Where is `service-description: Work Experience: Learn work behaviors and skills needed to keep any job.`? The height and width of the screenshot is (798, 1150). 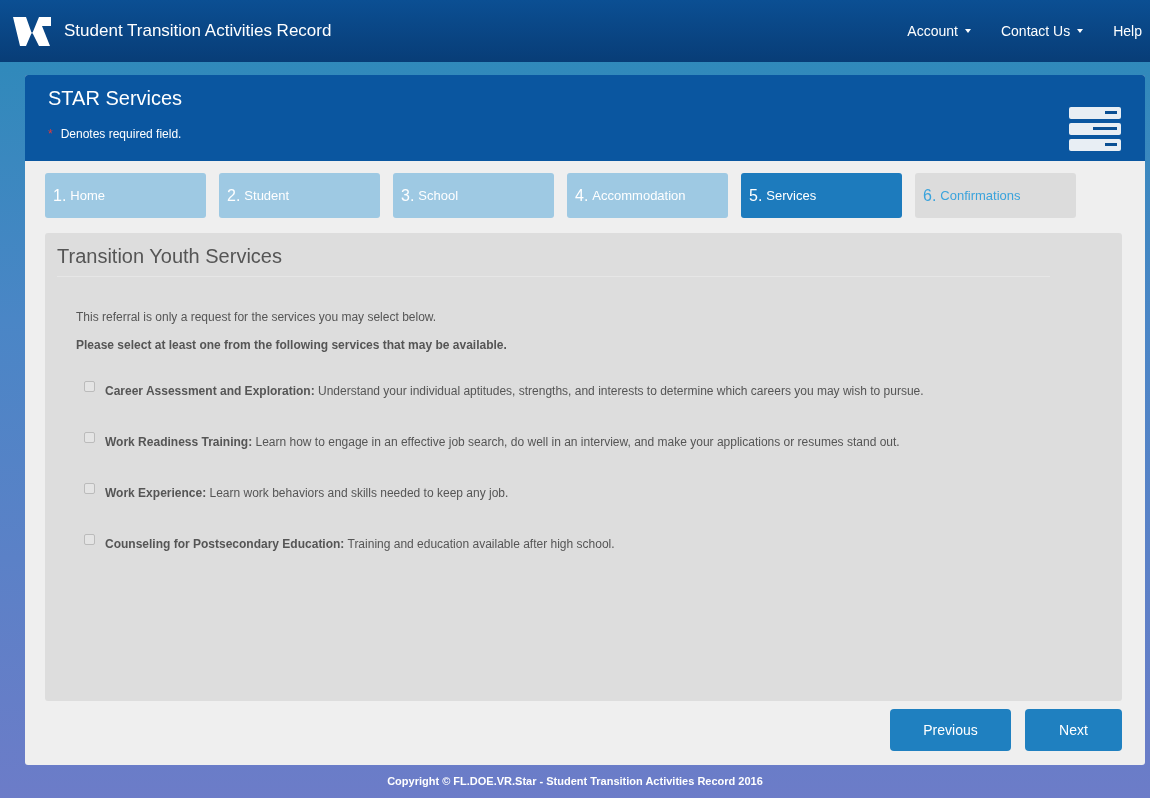
service-description: Work Experience: Learn work behaviors and skills needed to keep any job. is located at coordinates (307, 493).